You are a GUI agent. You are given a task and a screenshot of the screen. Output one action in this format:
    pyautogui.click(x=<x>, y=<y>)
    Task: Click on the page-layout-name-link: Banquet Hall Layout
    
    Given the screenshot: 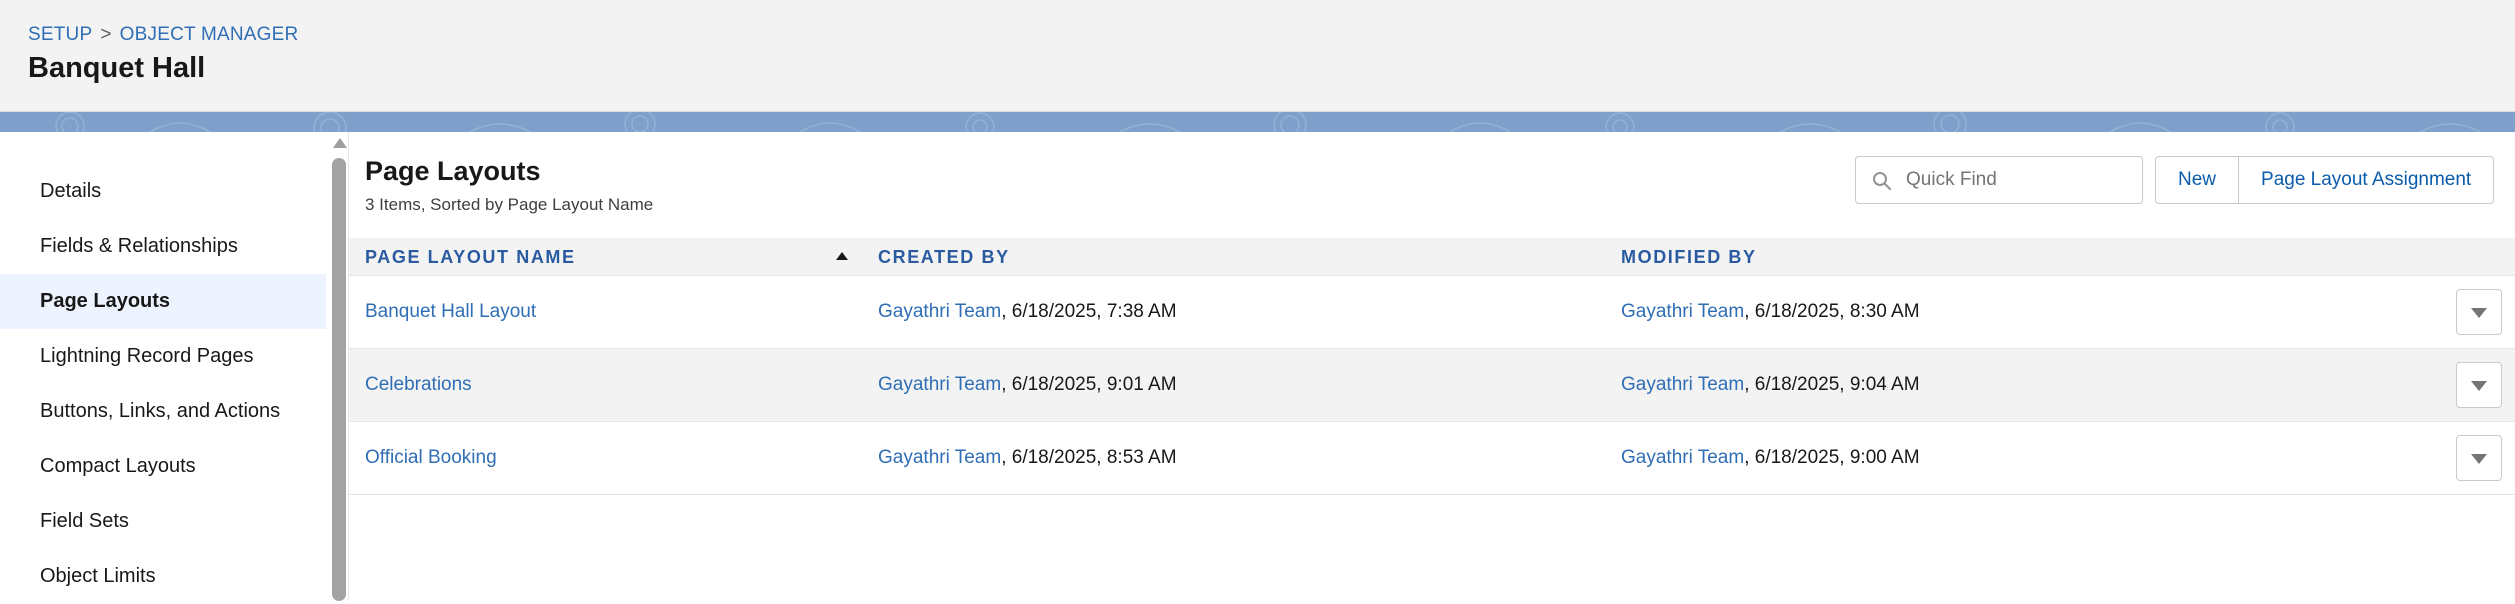 What is the action you would take?
    pyautogui.click(x=450, y=312)
    